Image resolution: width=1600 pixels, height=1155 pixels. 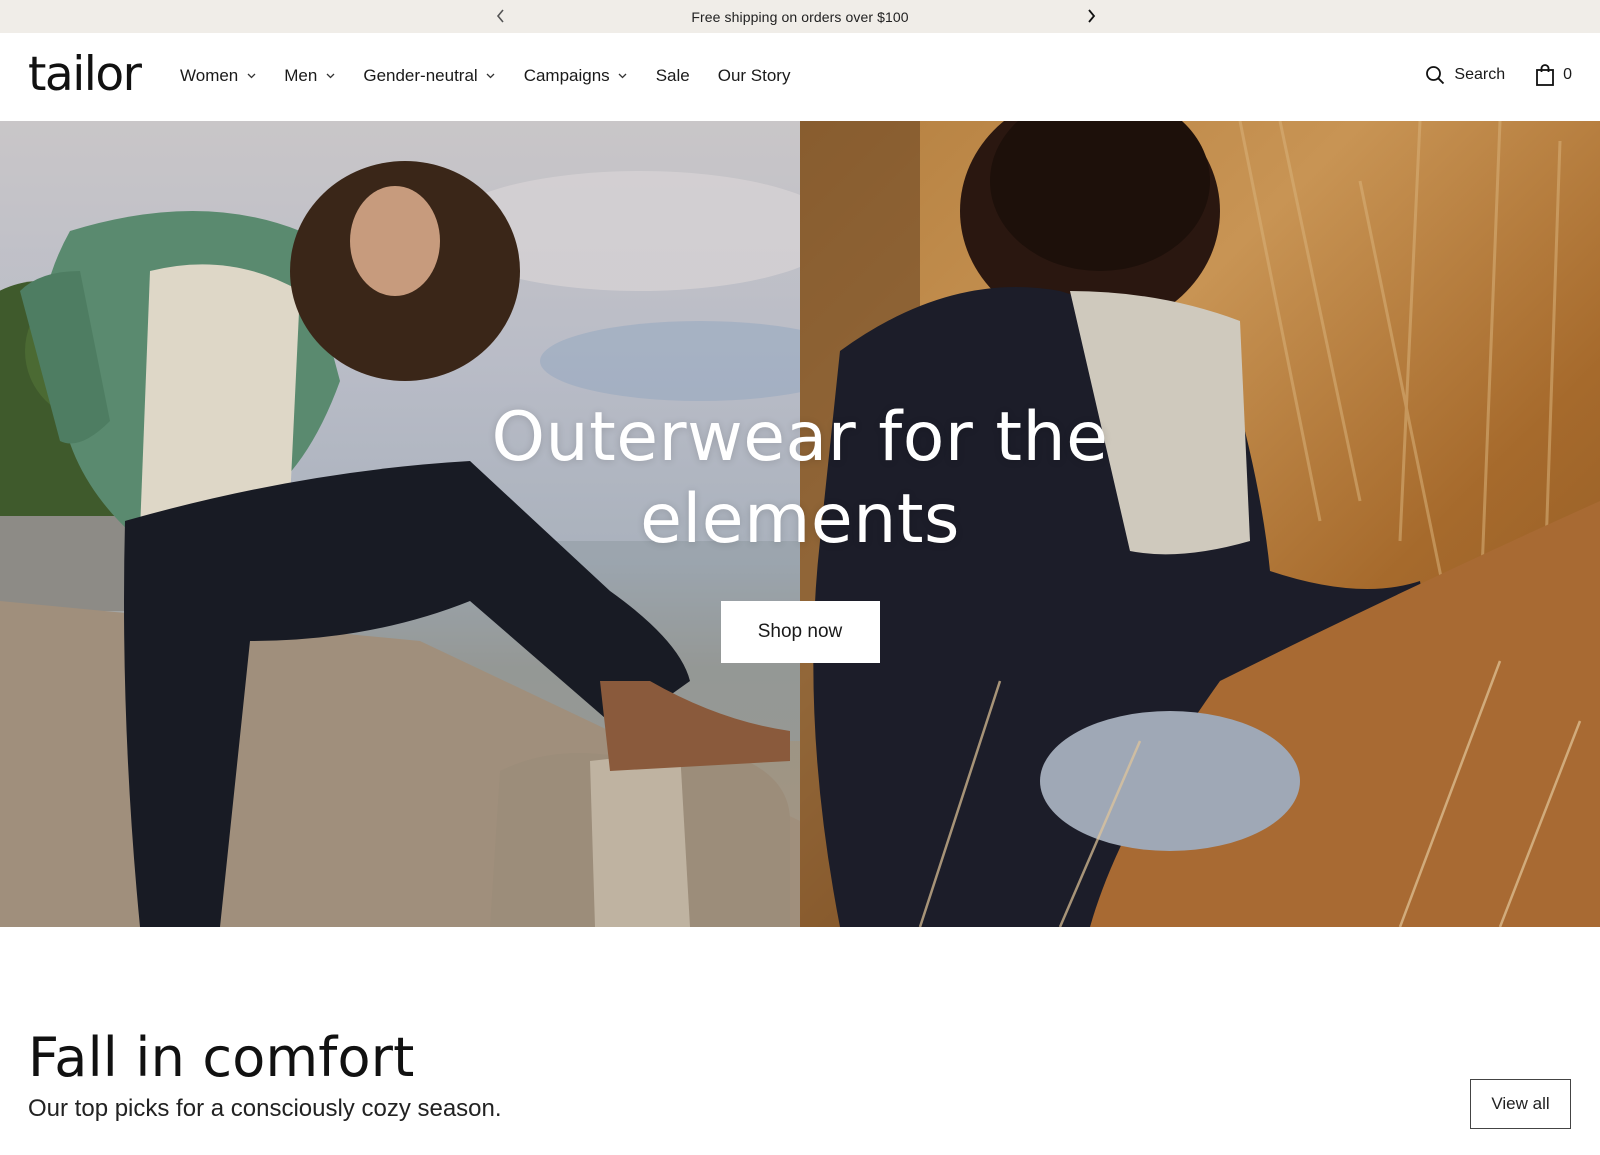 What do you see at coordinates (221, 1057) in the screenshot?
I see `section-title: Fall in comfort` at bounding box center [221, 1057].